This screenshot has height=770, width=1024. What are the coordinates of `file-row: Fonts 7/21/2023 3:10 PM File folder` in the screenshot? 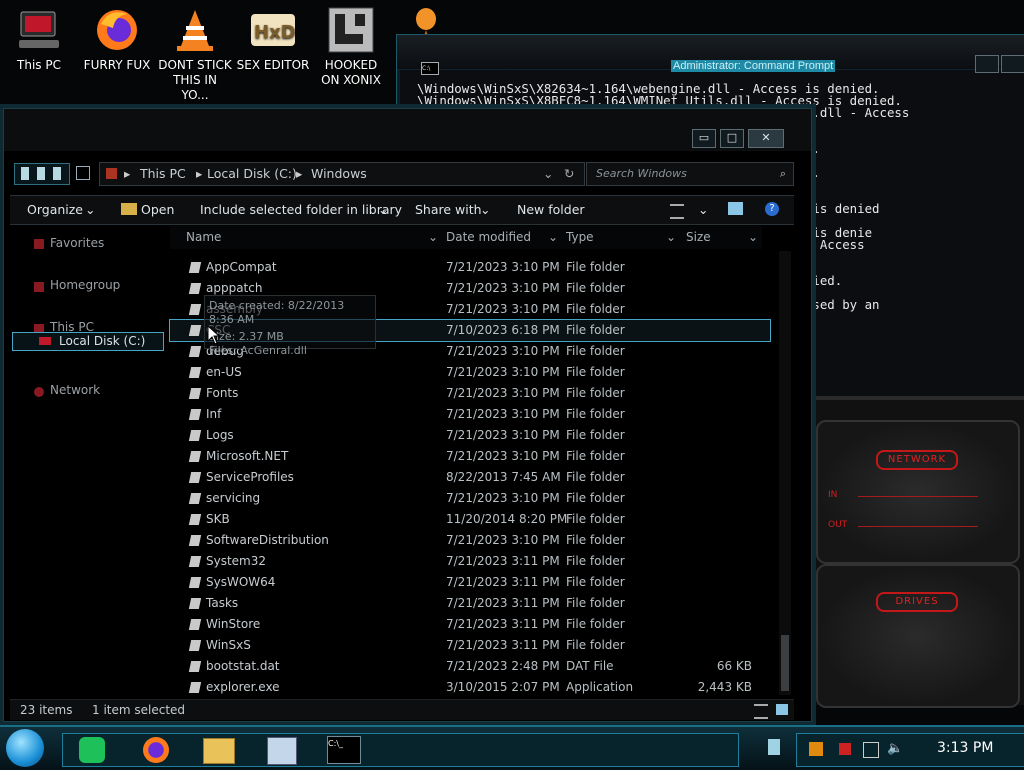 It's located at (470, 393).